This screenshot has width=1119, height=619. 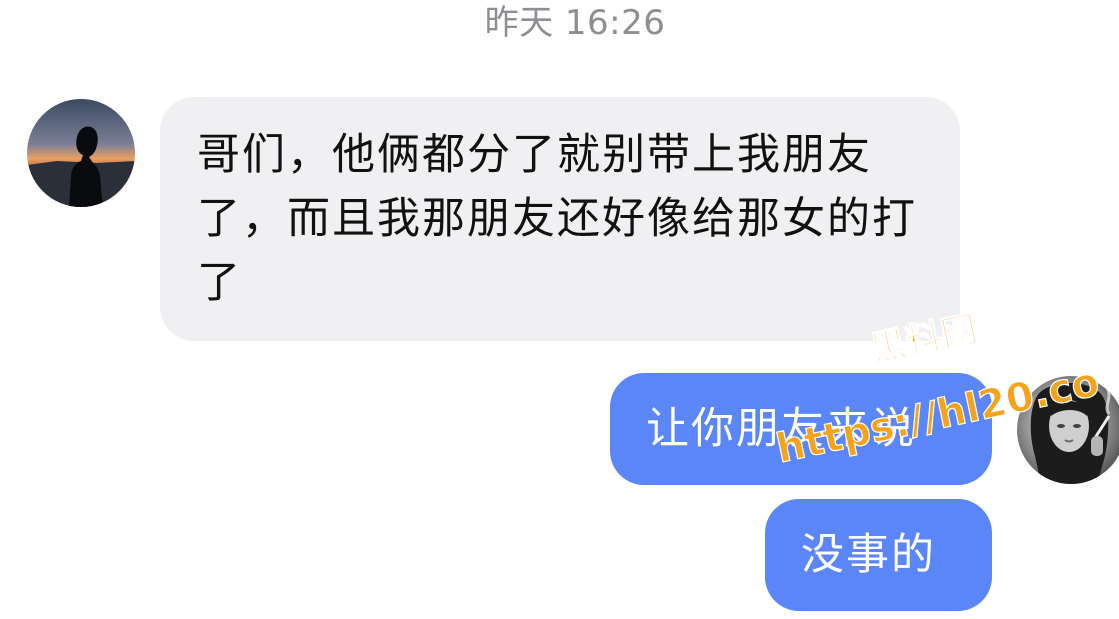 I want to click on silhouette-sunset-avatar-icon, so click(x=81, y=153).